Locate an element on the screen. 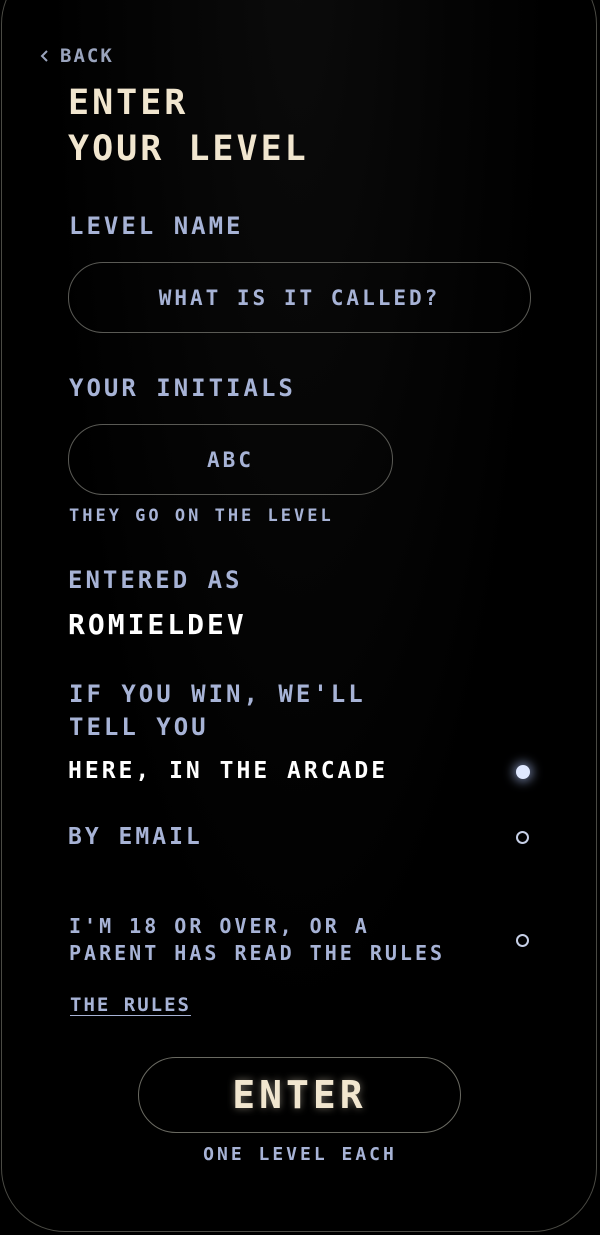 The image size is (600, 1235). consent-text-line-2: PARENT HAS READ THE RULES is located at coordinates (257, 953).